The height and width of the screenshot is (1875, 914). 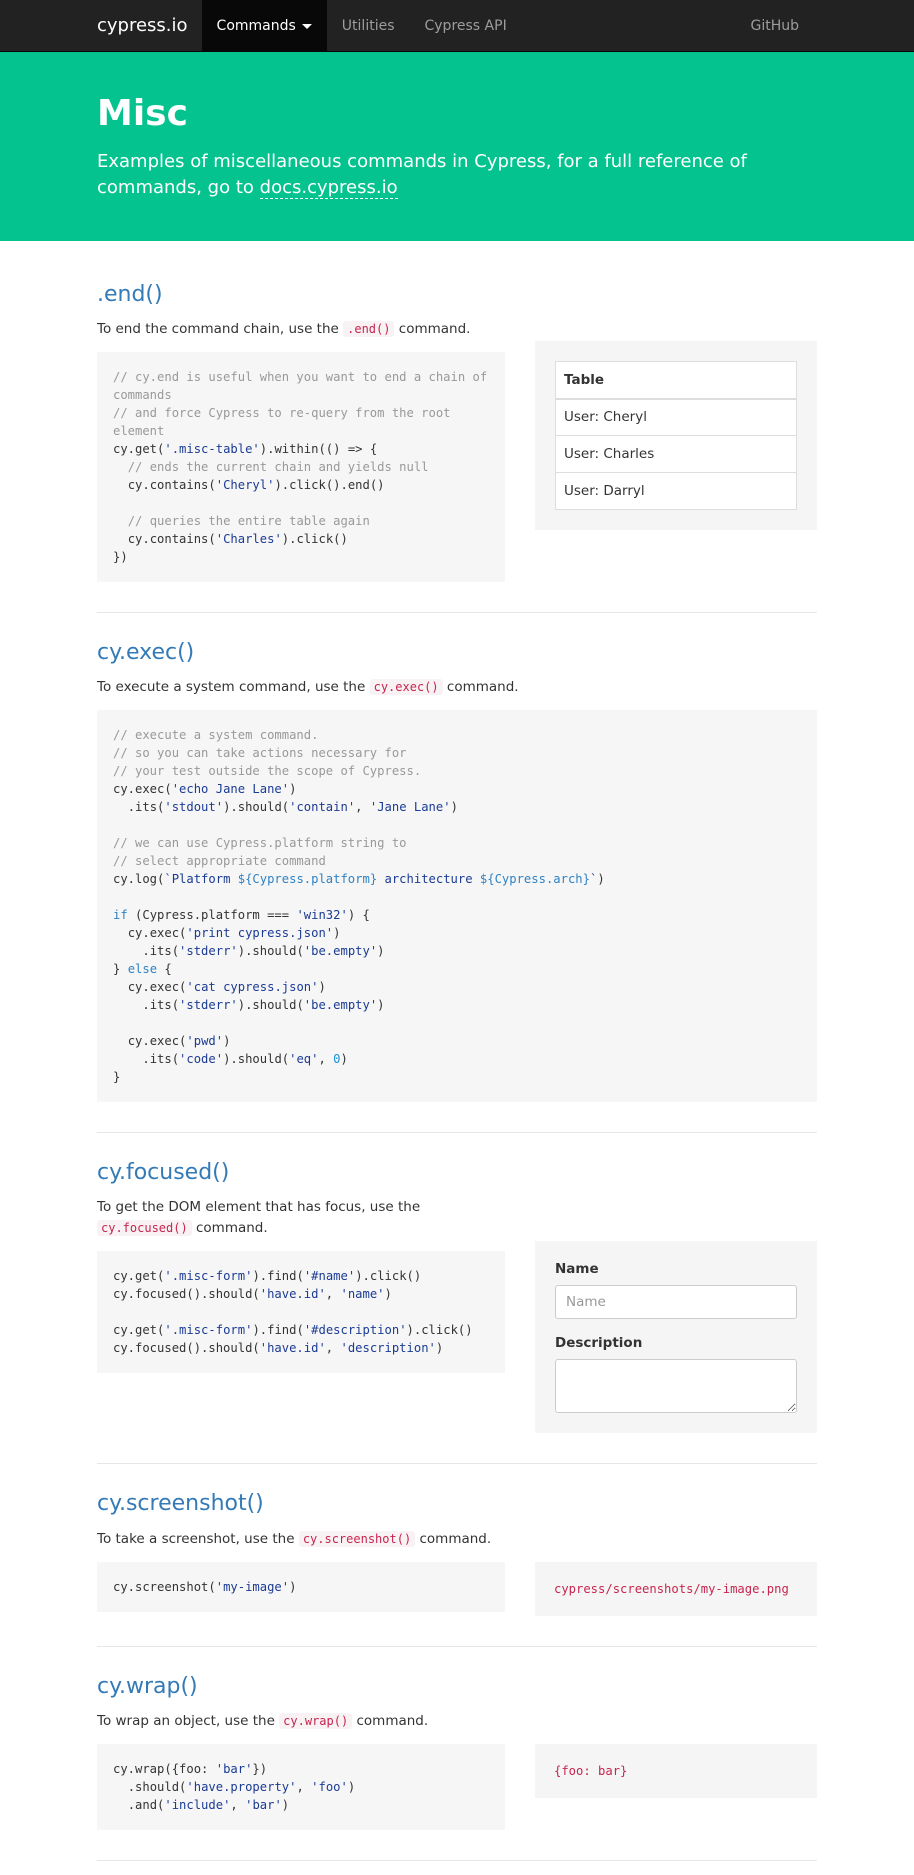 I want to click on code-line: // we can use Cypress.platform string to, so click(x=260, y=843).